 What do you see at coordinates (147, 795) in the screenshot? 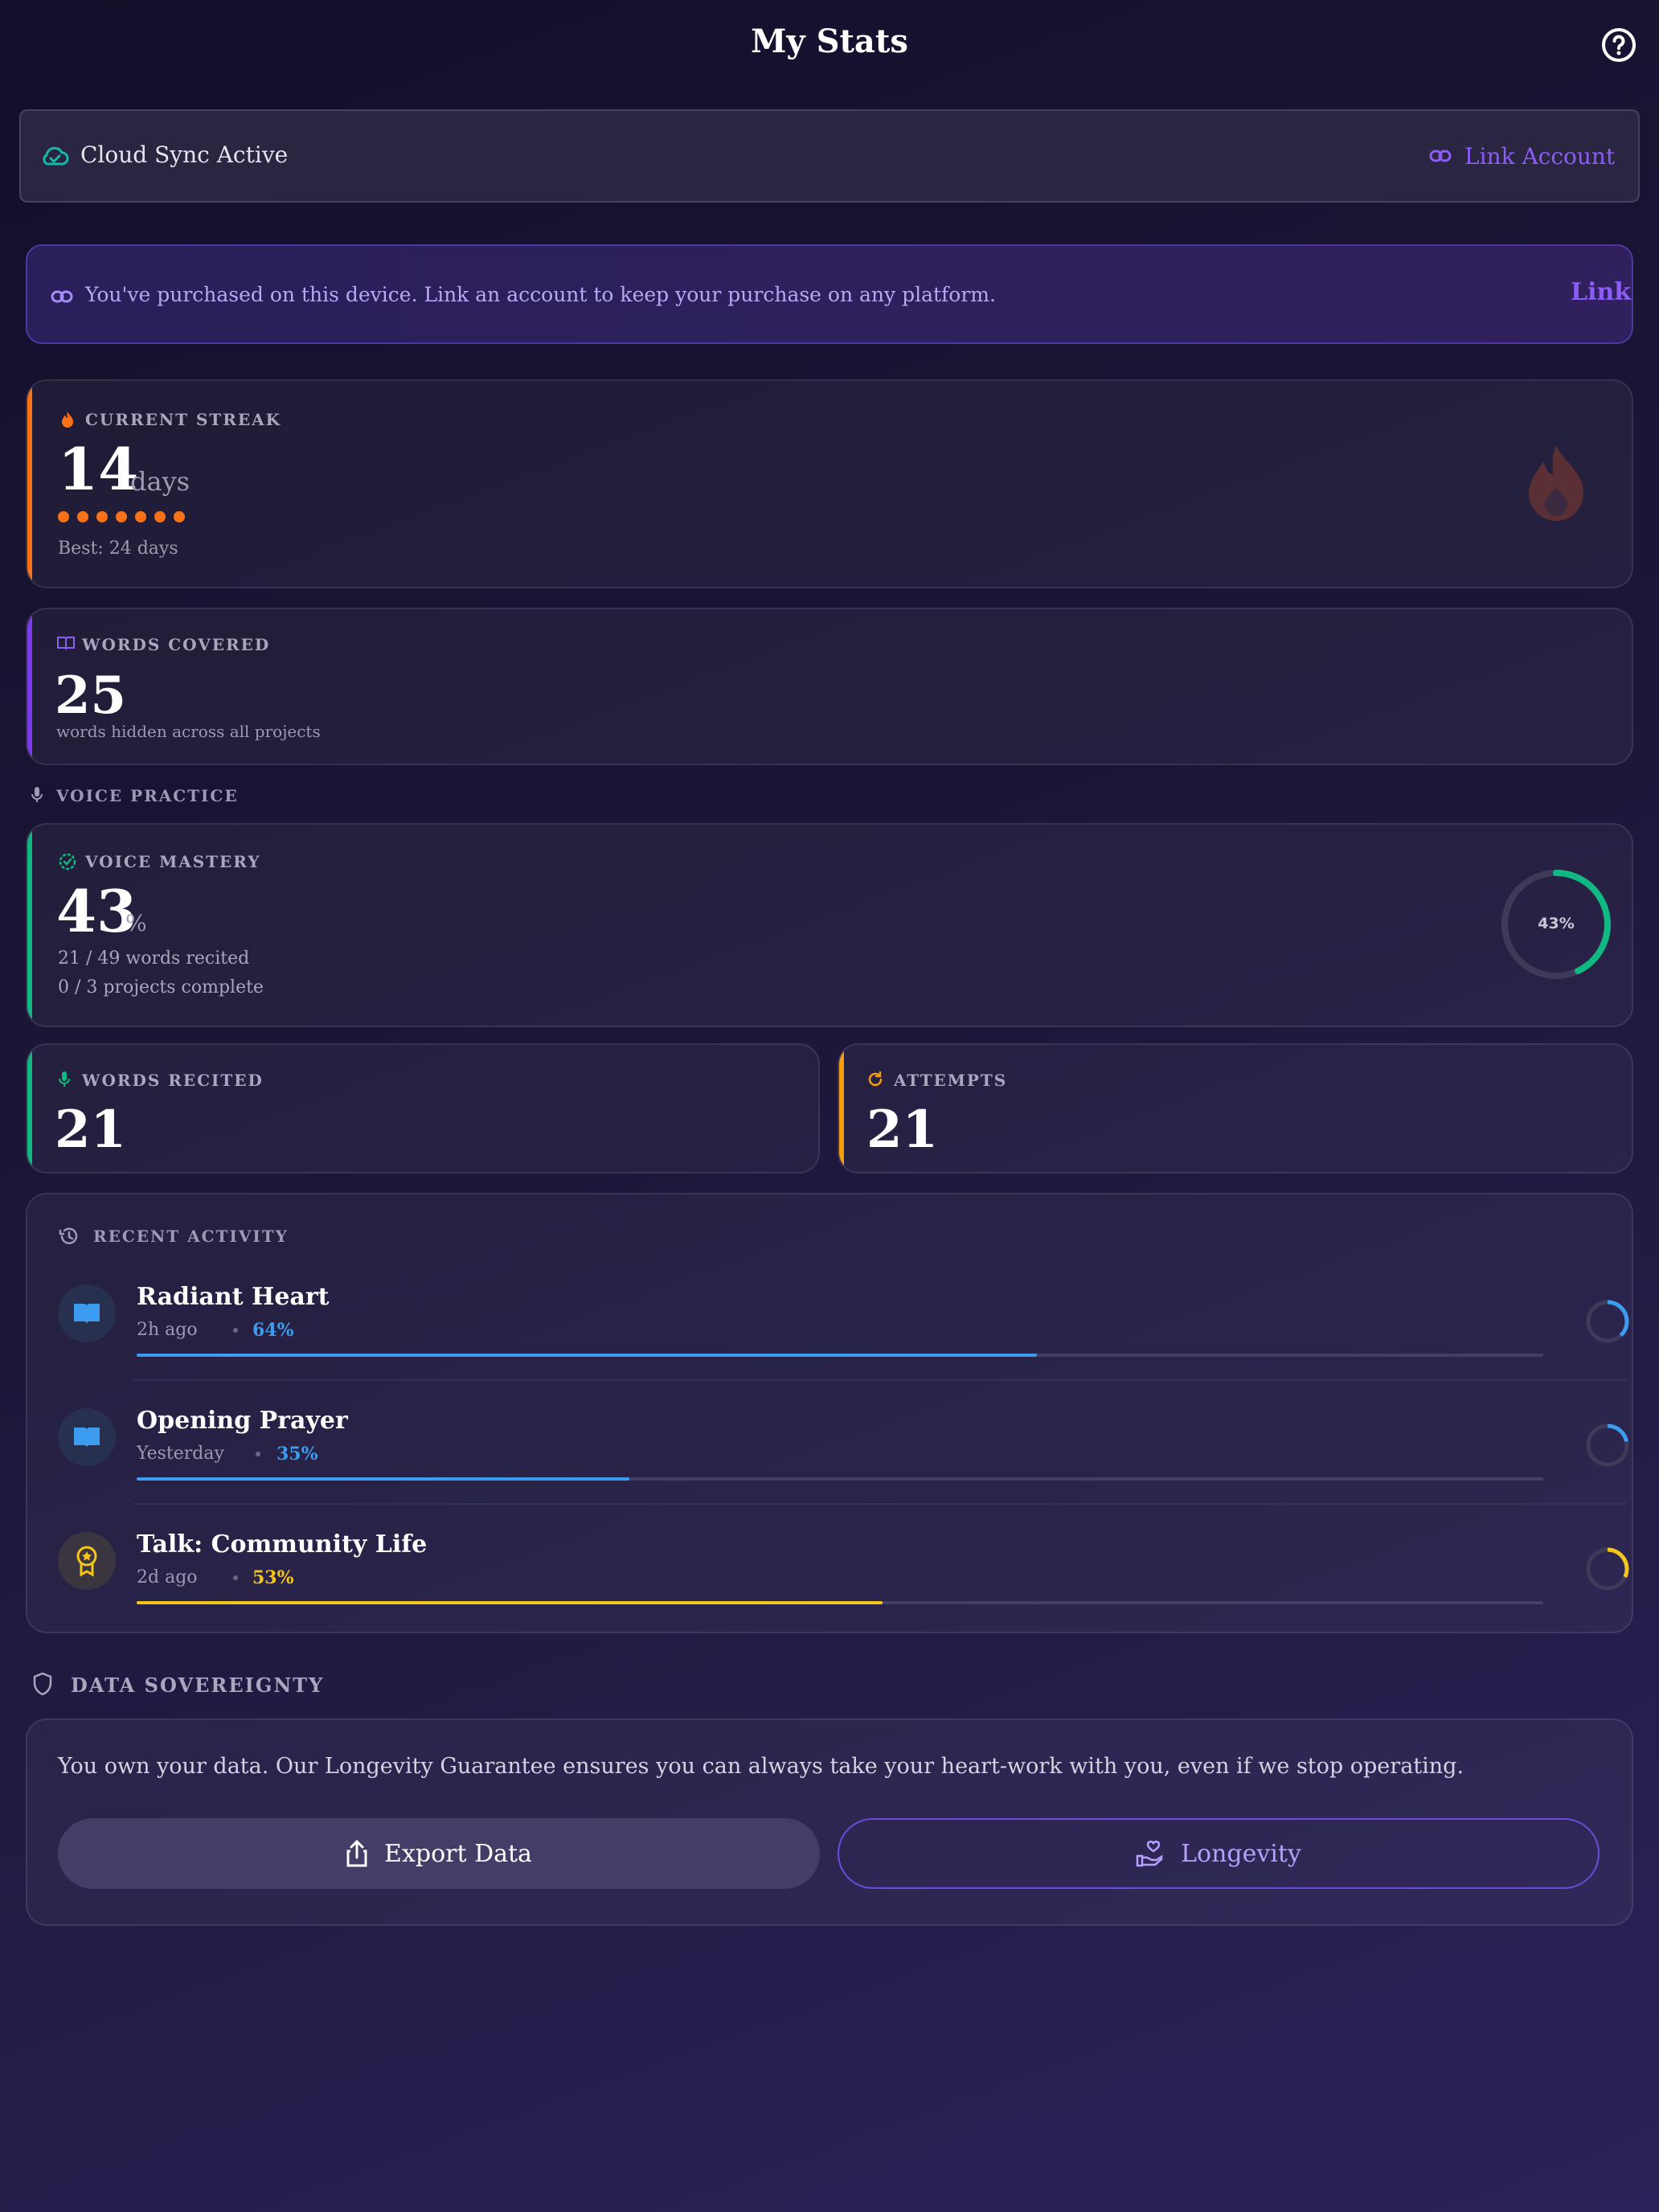
I see `voice-practice-section-label: VOICE PRACTICE` at bounding box center [147, 795].